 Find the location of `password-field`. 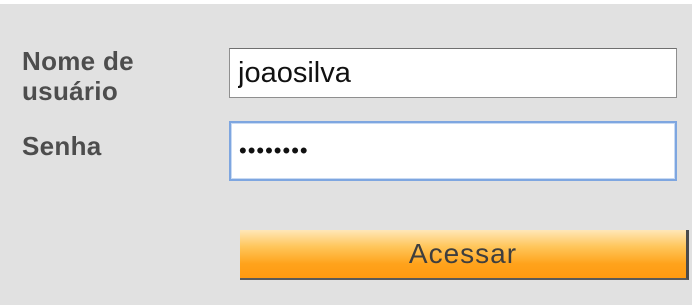

password-field is located at coordinates (453, 151).